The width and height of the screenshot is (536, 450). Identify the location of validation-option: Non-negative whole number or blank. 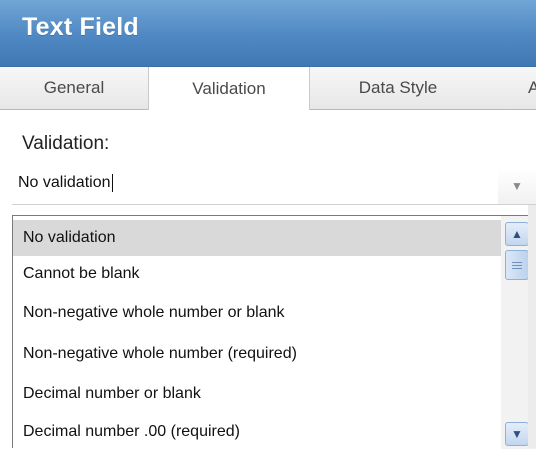
(257, 313).